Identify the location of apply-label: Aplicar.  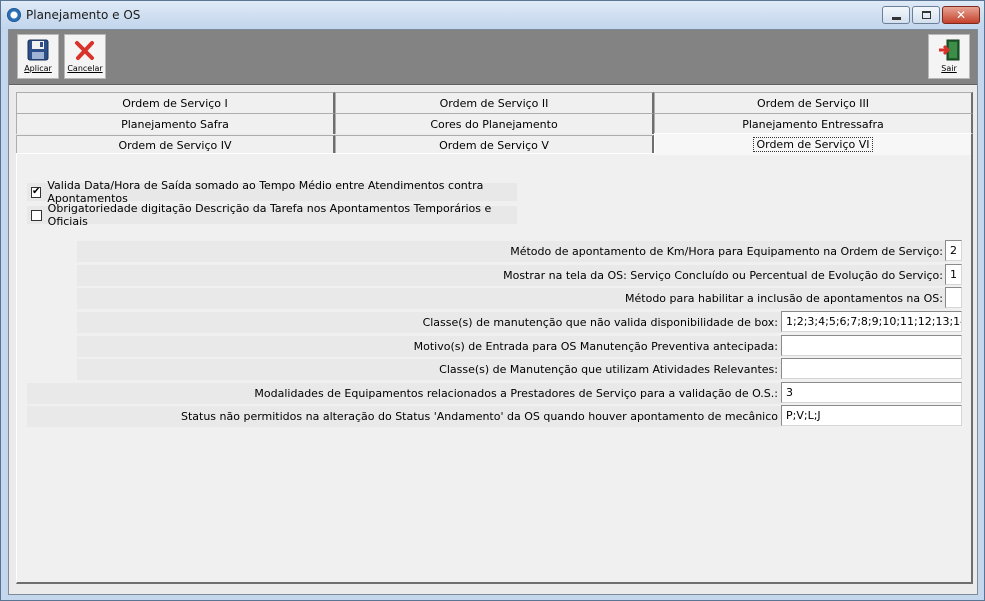
(38, 68).